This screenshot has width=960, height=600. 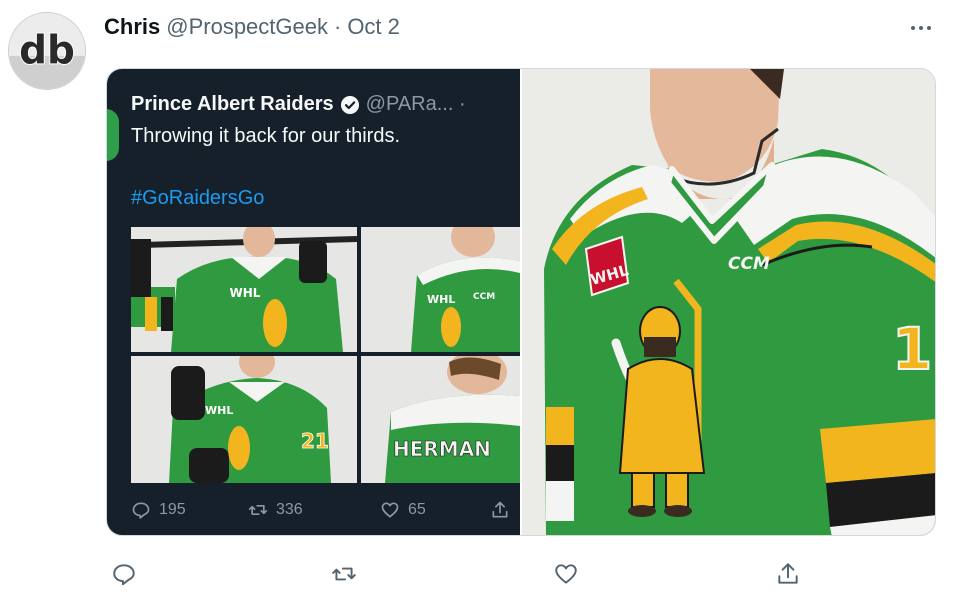 I want to click on verified-badge-icon, so click(x=349, y=104).